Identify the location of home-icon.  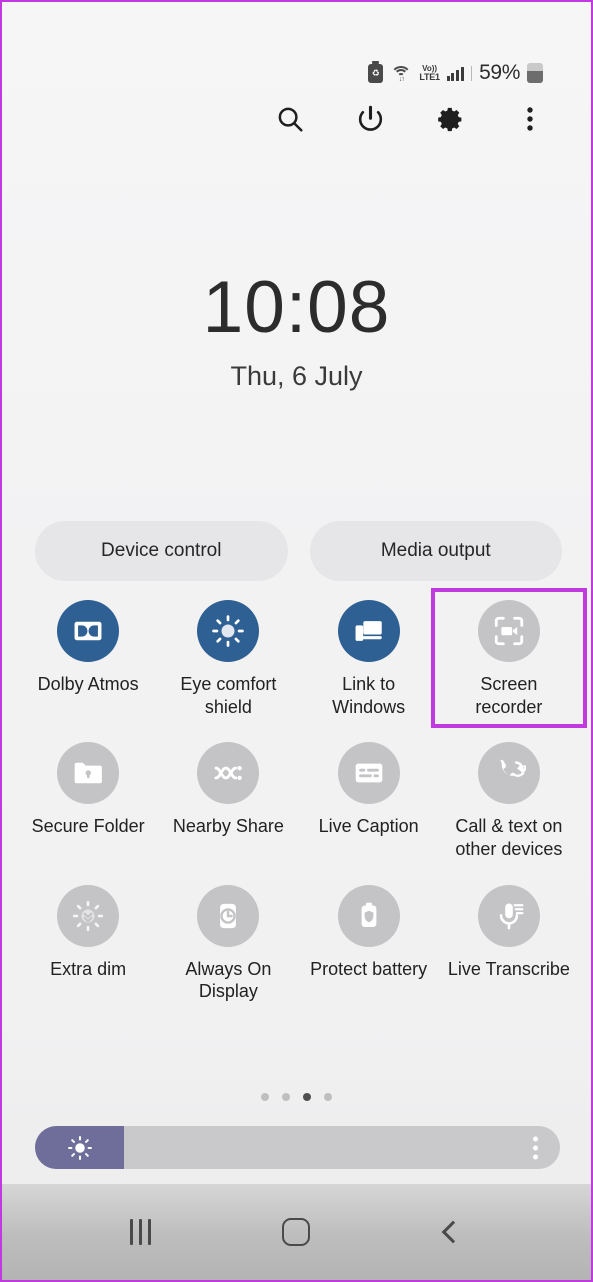
(296, 1232).